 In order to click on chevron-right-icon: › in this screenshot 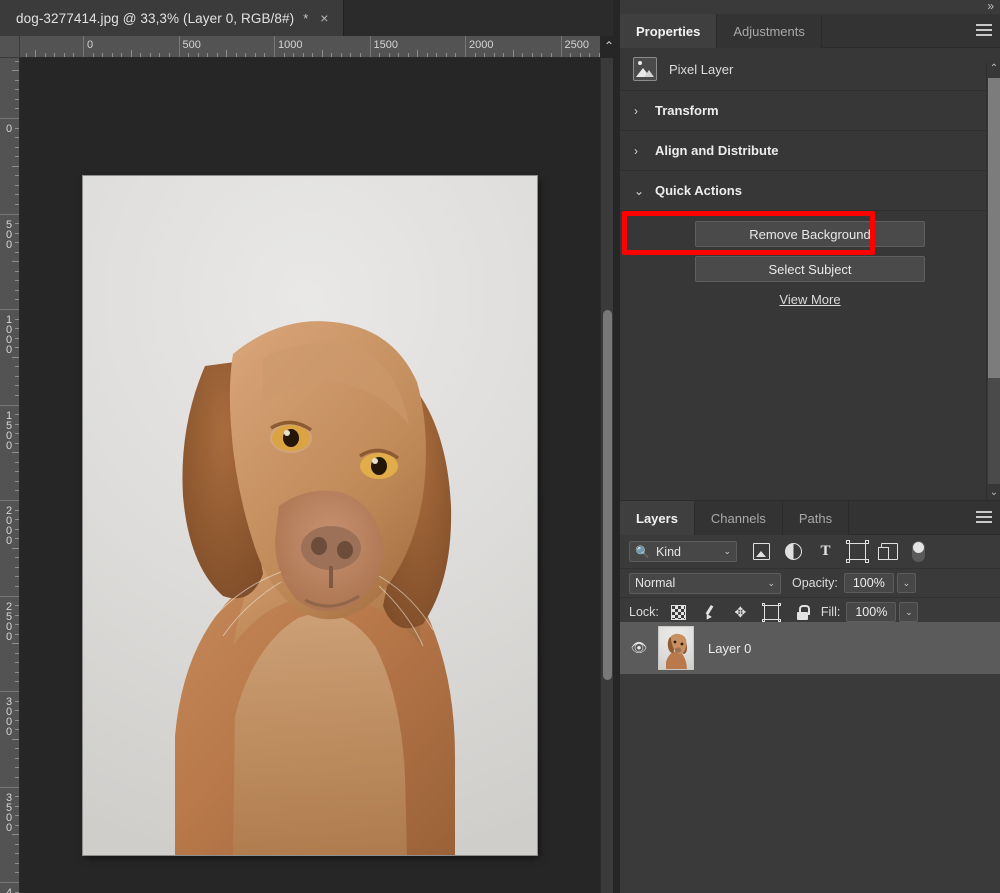, I will do `click(636, 150)`.